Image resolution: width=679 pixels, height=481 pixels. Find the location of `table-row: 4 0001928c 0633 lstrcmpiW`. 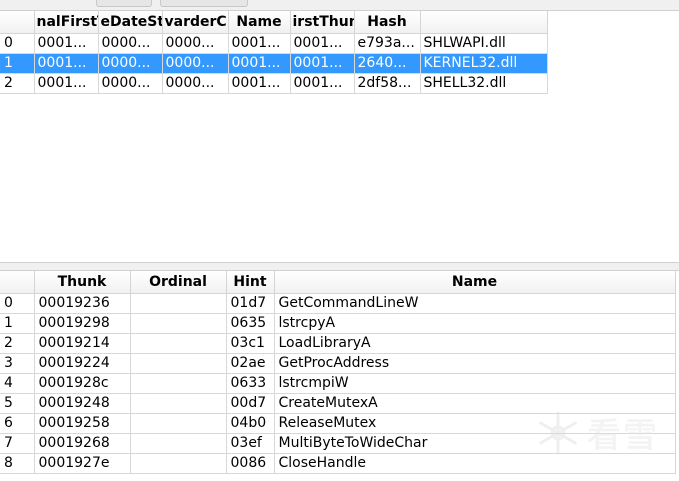

table-row: 4 0001928c 0633 lstrcmpiW is located at coordinates (338, 383).